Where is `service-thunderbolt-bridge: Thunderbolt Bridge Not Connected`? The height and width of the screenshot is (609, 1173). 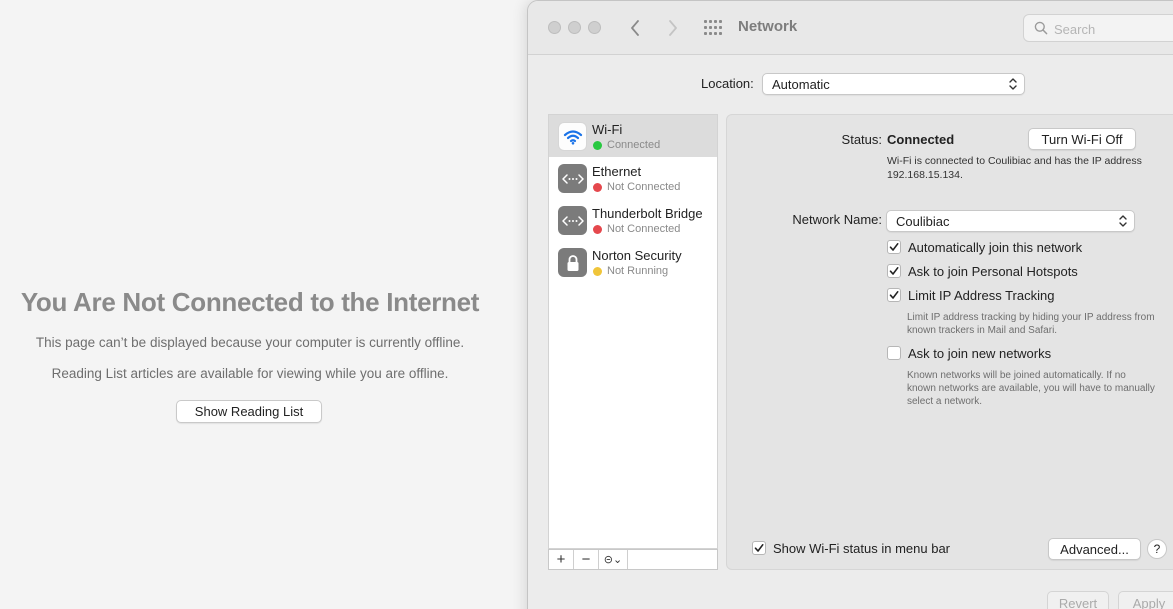 service-thunderbolt-bridge: Thunderbolt Bridge Not Connected is located at coordinates (633, 220).